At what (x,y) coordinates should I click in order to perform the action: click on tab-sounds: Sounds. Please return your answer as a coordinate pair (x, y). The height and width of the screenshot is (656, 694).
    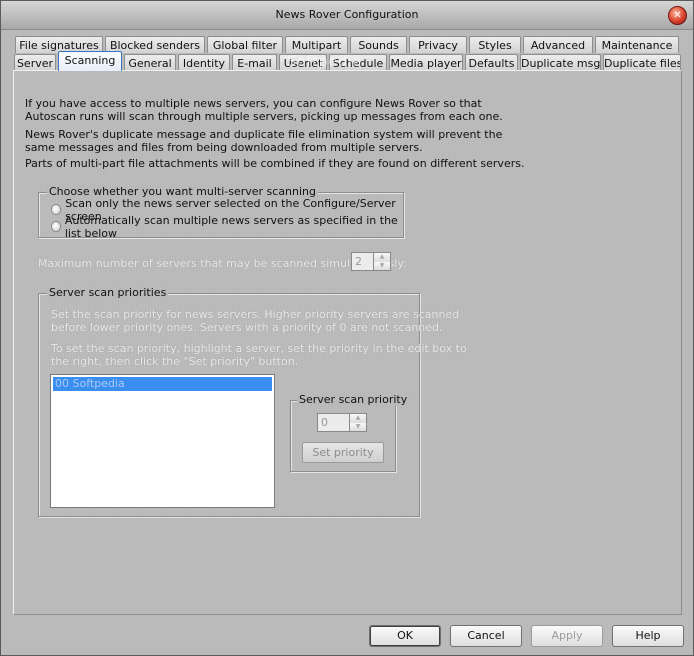
    Looking at the image, I should click on (378, 44).